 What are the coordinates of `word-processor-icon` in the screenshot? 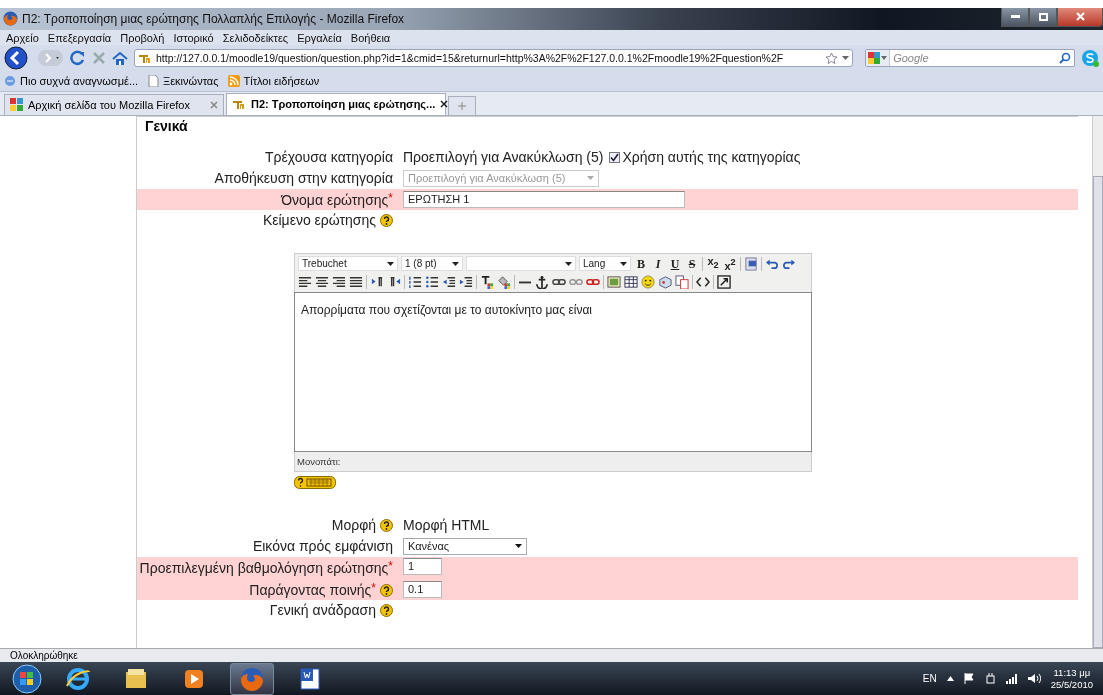 It's located at (310, 678).